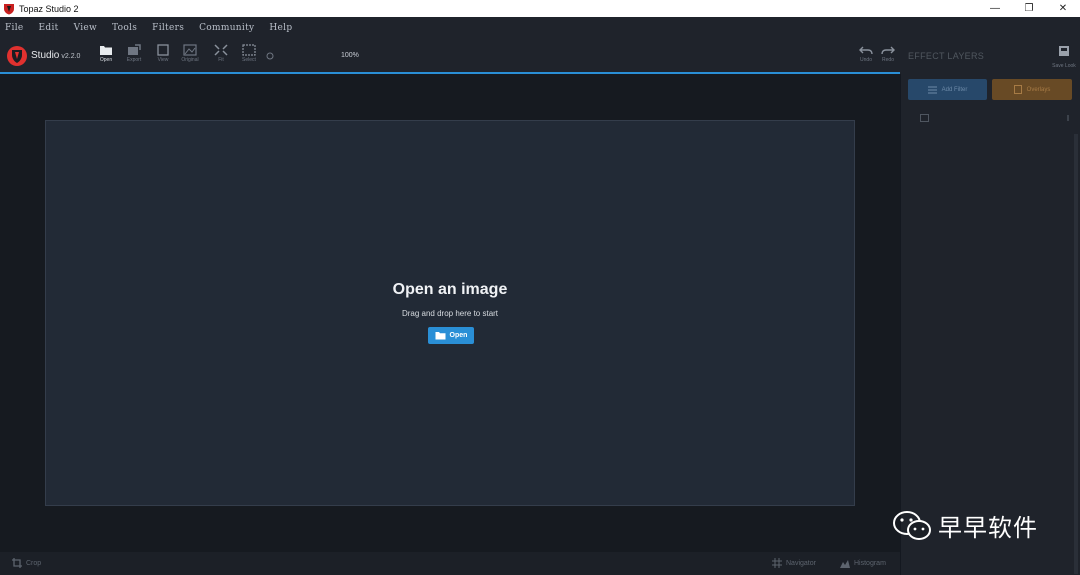 The width and height of the screenshot is (1080, 575). What do you see at coordinates (888, 50) in the screenshot?
I see `redo-icon` at bounding box center [888, 50].